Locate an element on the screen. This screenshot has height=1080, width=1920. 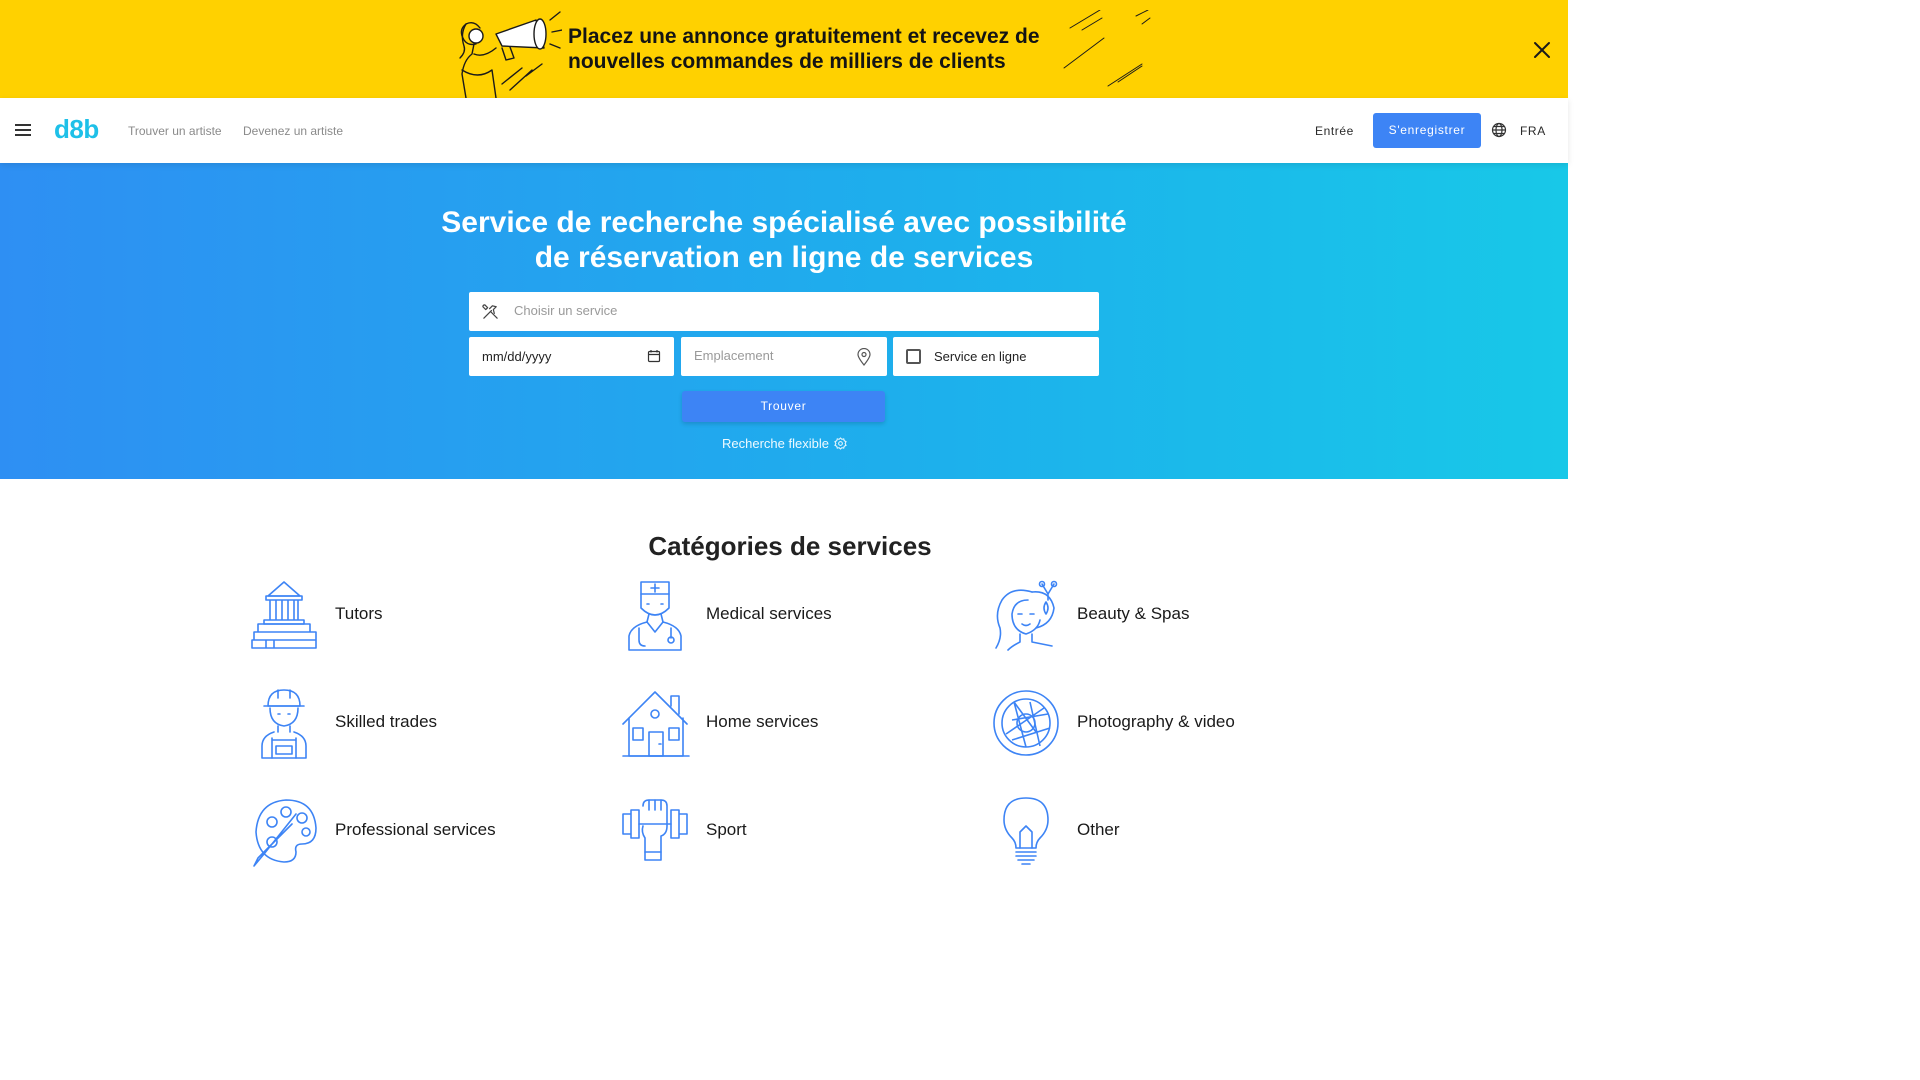
beauty-icon is located at coordinates (1026, 615).